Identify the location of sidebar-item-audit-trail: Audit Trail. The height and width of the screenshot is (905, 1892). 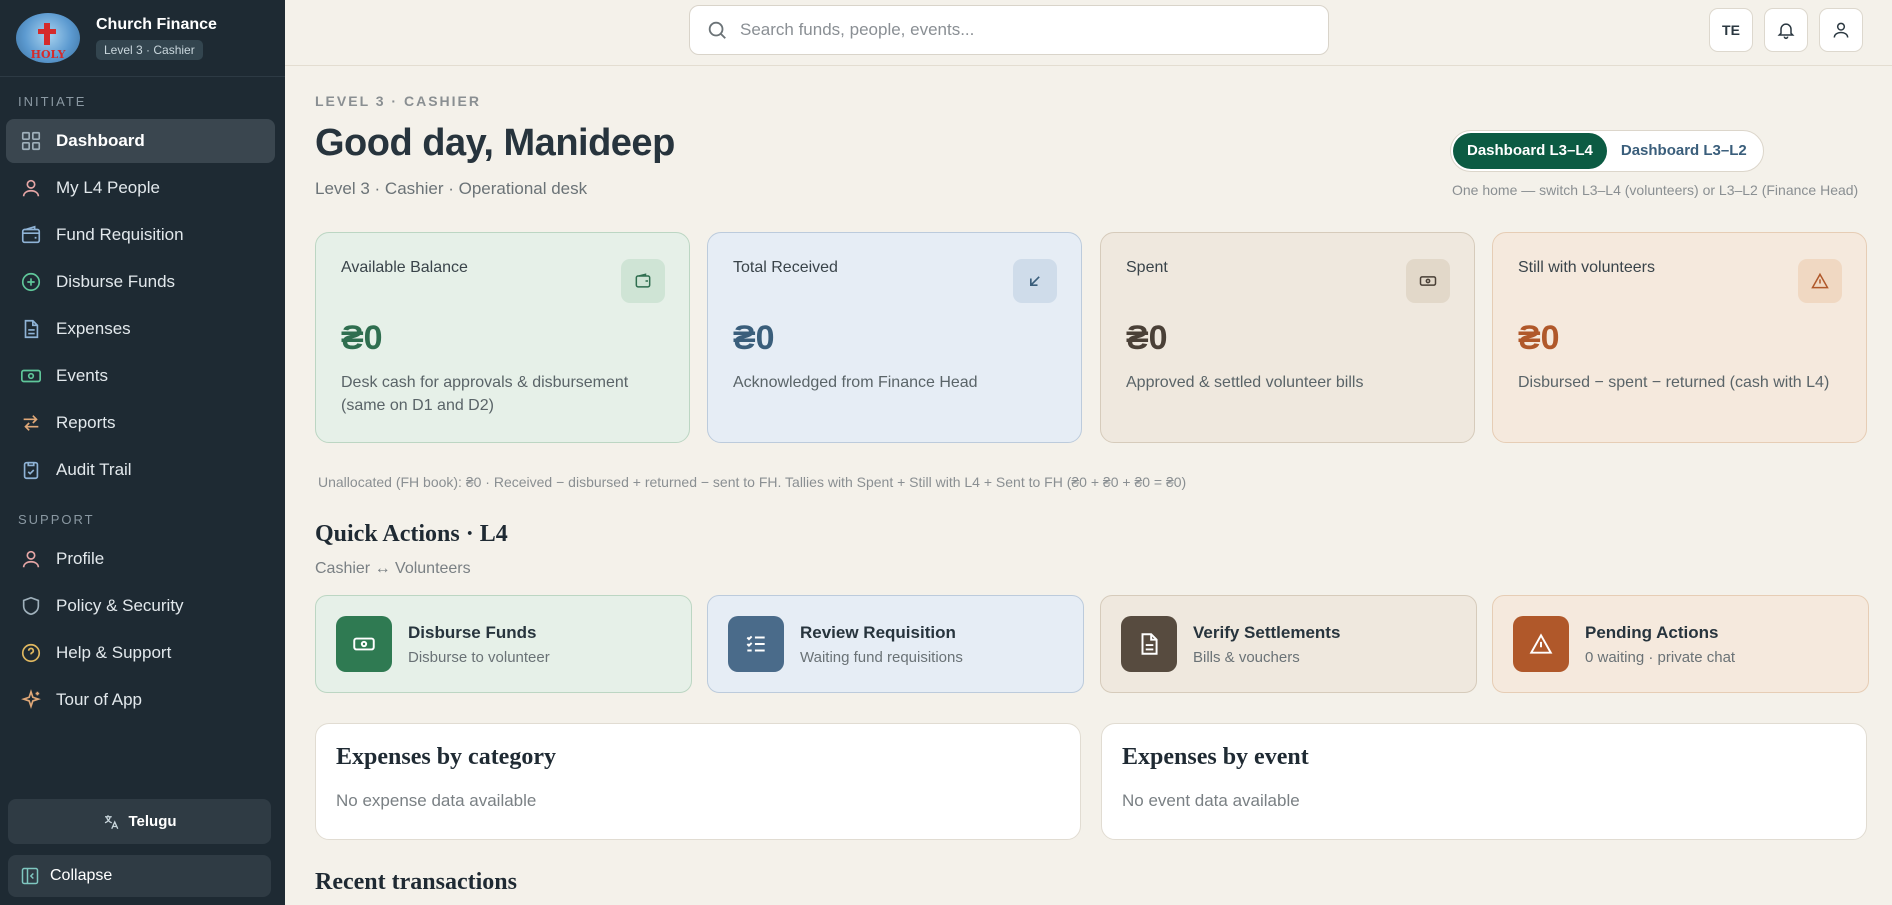
(140, 470).